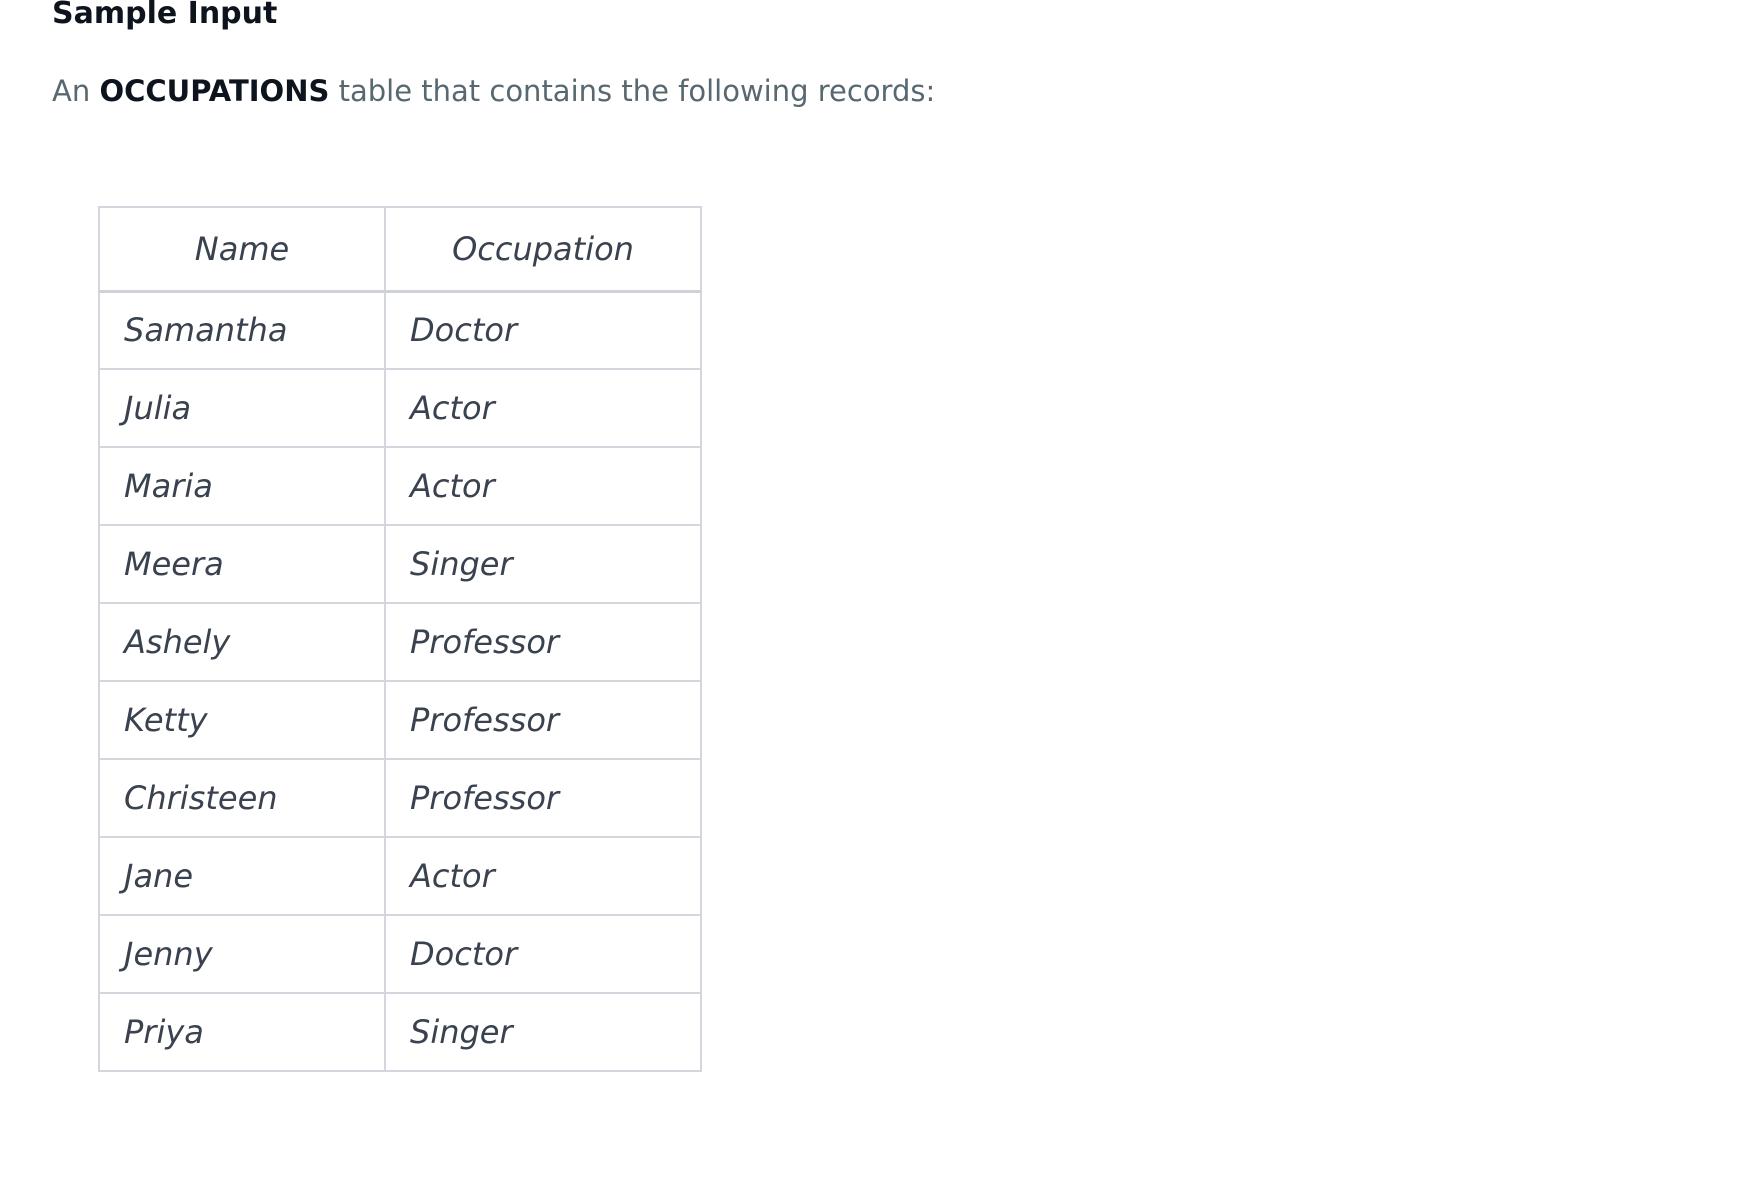  What do you see at coordinates (242, 720) in the screenshot?
I see `name-cell: Ketty` at bounding box center [242, 720].